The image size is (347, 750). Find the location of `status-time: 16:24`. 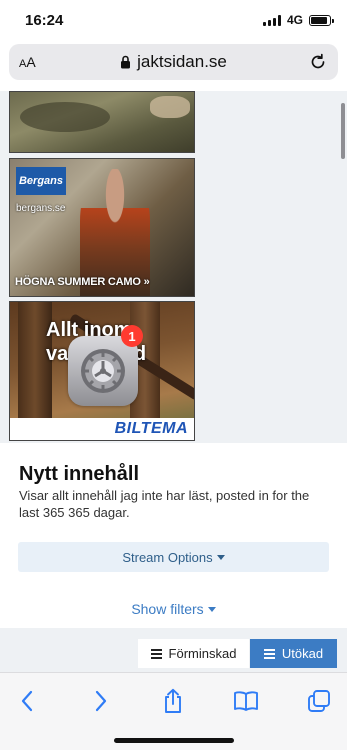

status-time: 16:24 is located at coordinates (44, 20).